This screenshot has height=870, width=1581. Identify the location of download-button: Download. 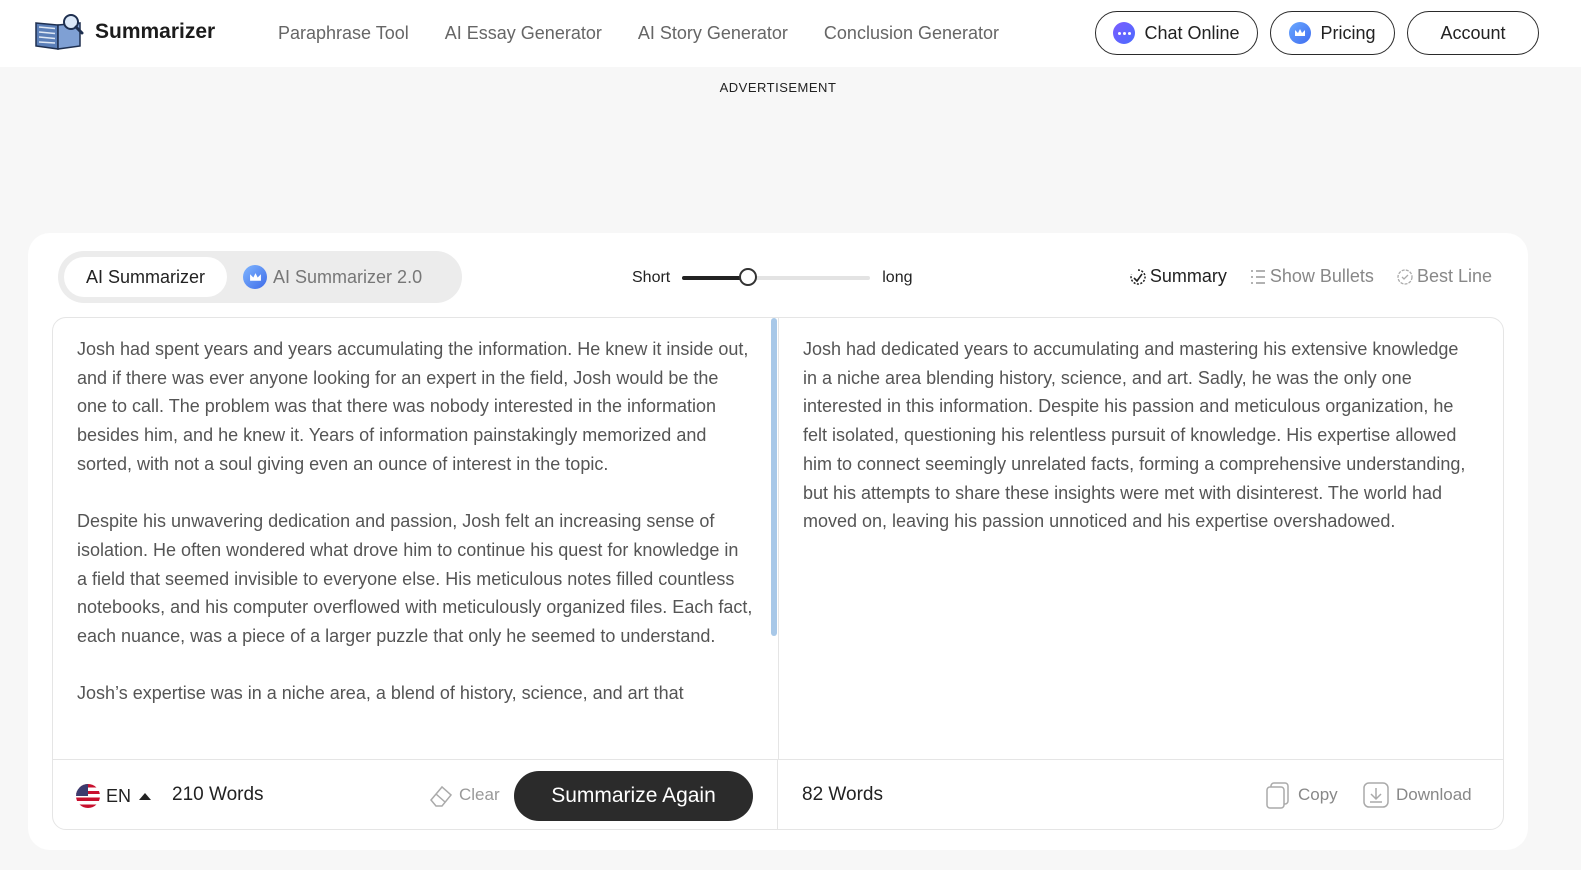
(1417, 795).